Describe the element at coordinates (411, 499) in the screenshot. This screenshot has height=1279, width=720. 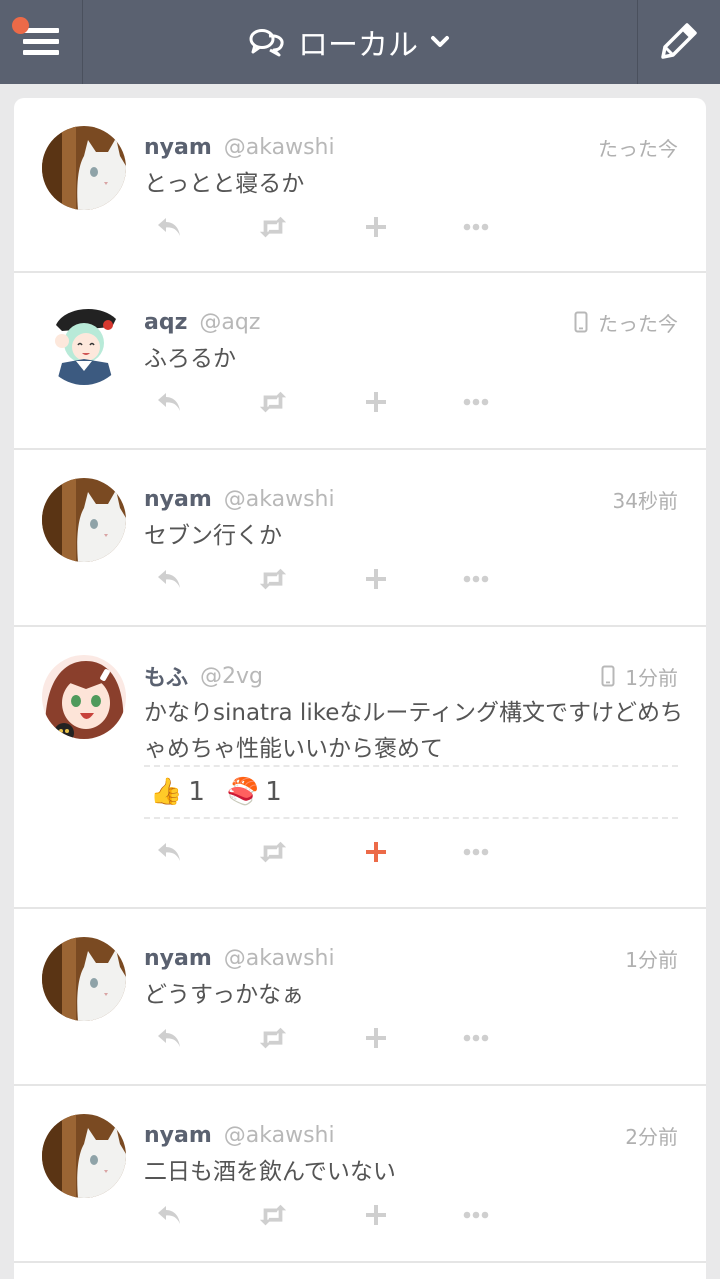
I see `note-header: nyam @akawshi 34秒前` at that location.